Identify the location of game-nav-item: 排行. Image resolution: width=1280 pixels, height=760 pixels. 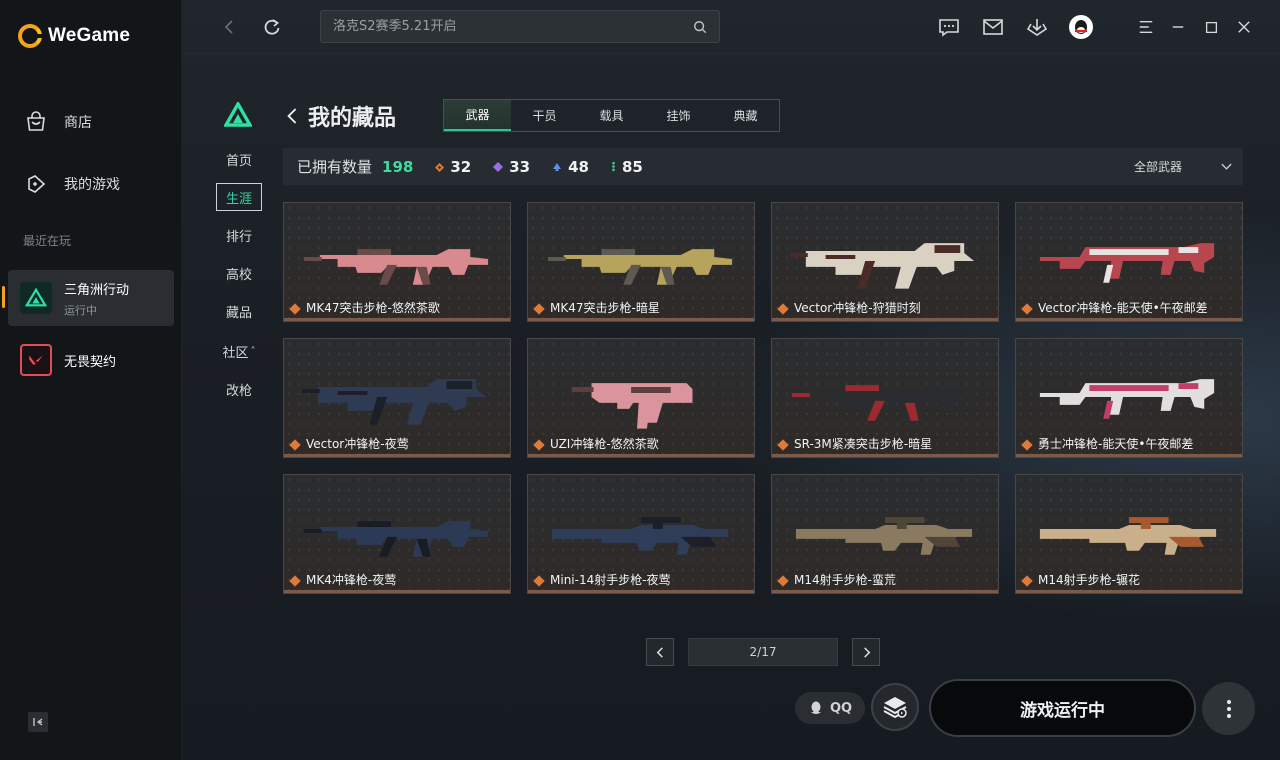
(239, 235).